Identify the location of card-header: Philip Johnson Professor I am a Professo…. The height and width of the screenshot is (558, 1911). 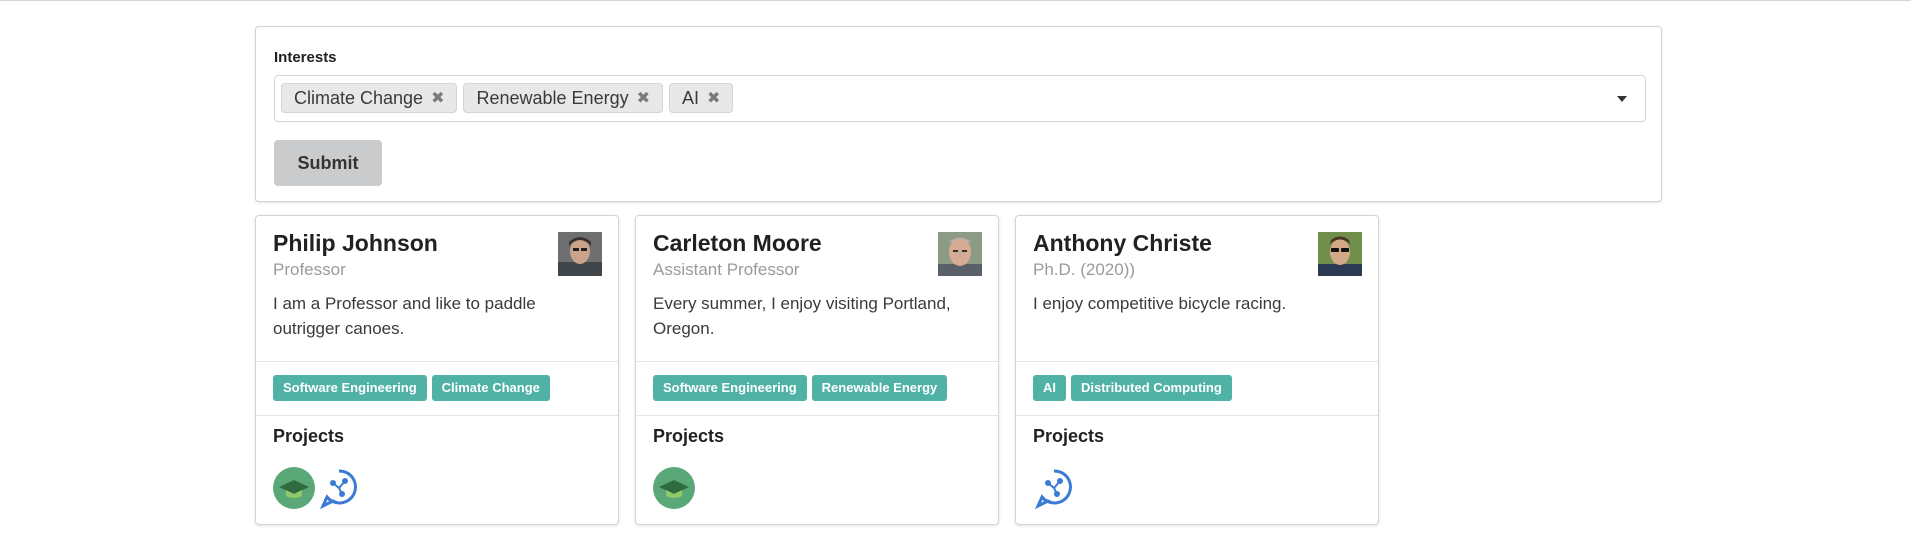
(437, 288).